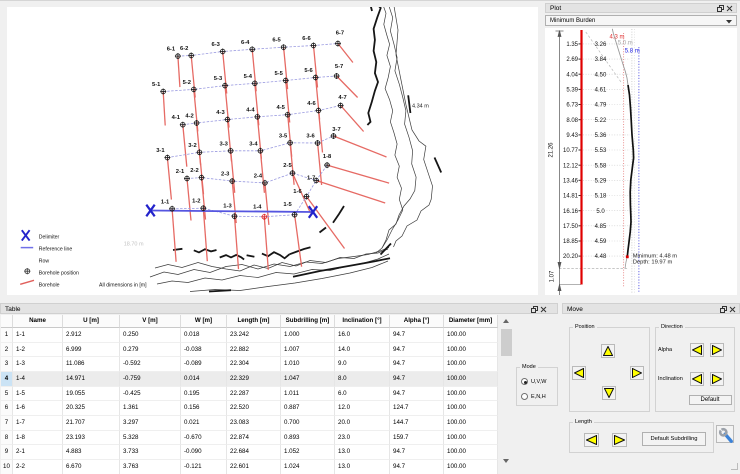 This screenshot has width=740, height=474. What do you see at coordinates (601, 136) in the screenshot?
I see `svg-text: 5.36` at bounding box center [601, 136].